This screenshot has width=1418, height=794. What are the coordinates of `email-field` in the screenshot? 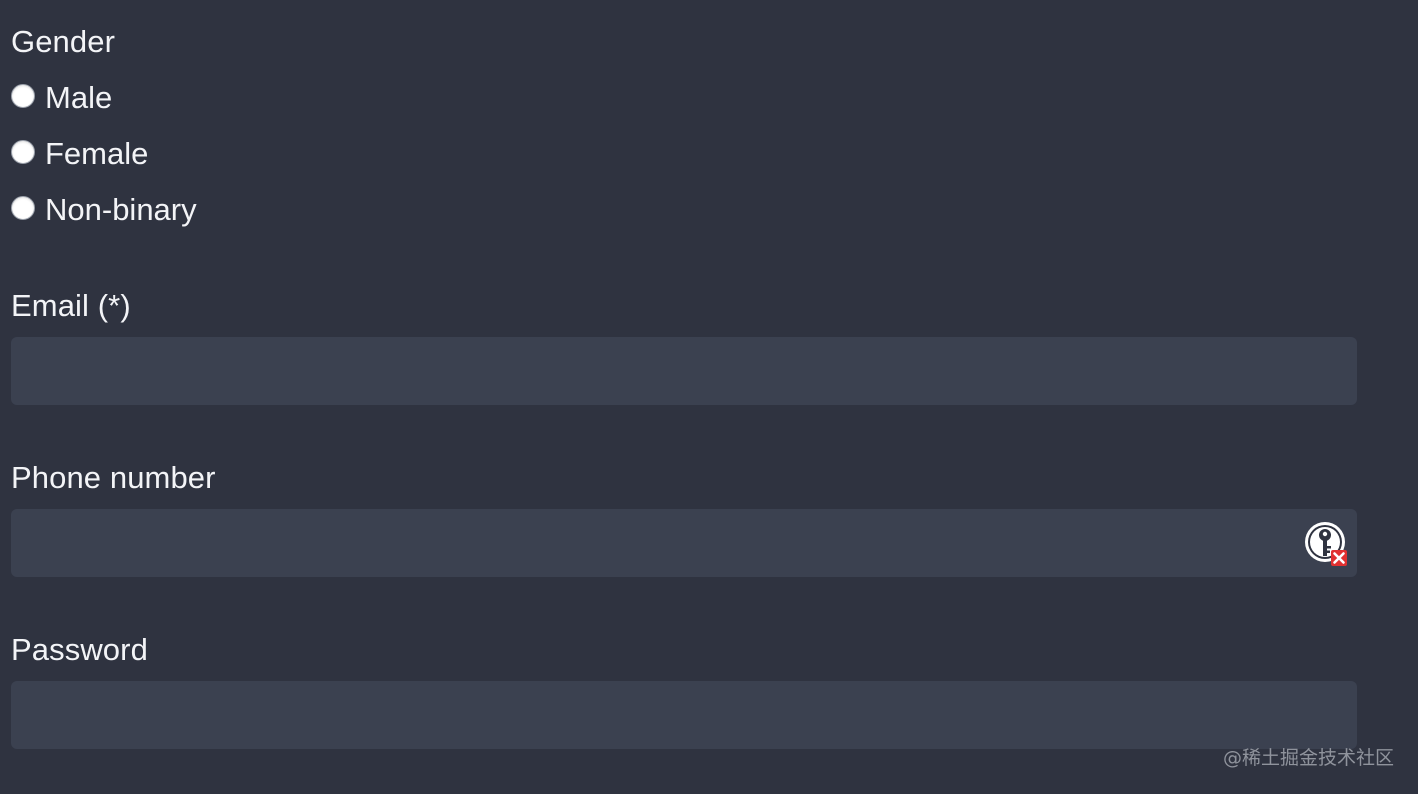 It's located at (684, 371).